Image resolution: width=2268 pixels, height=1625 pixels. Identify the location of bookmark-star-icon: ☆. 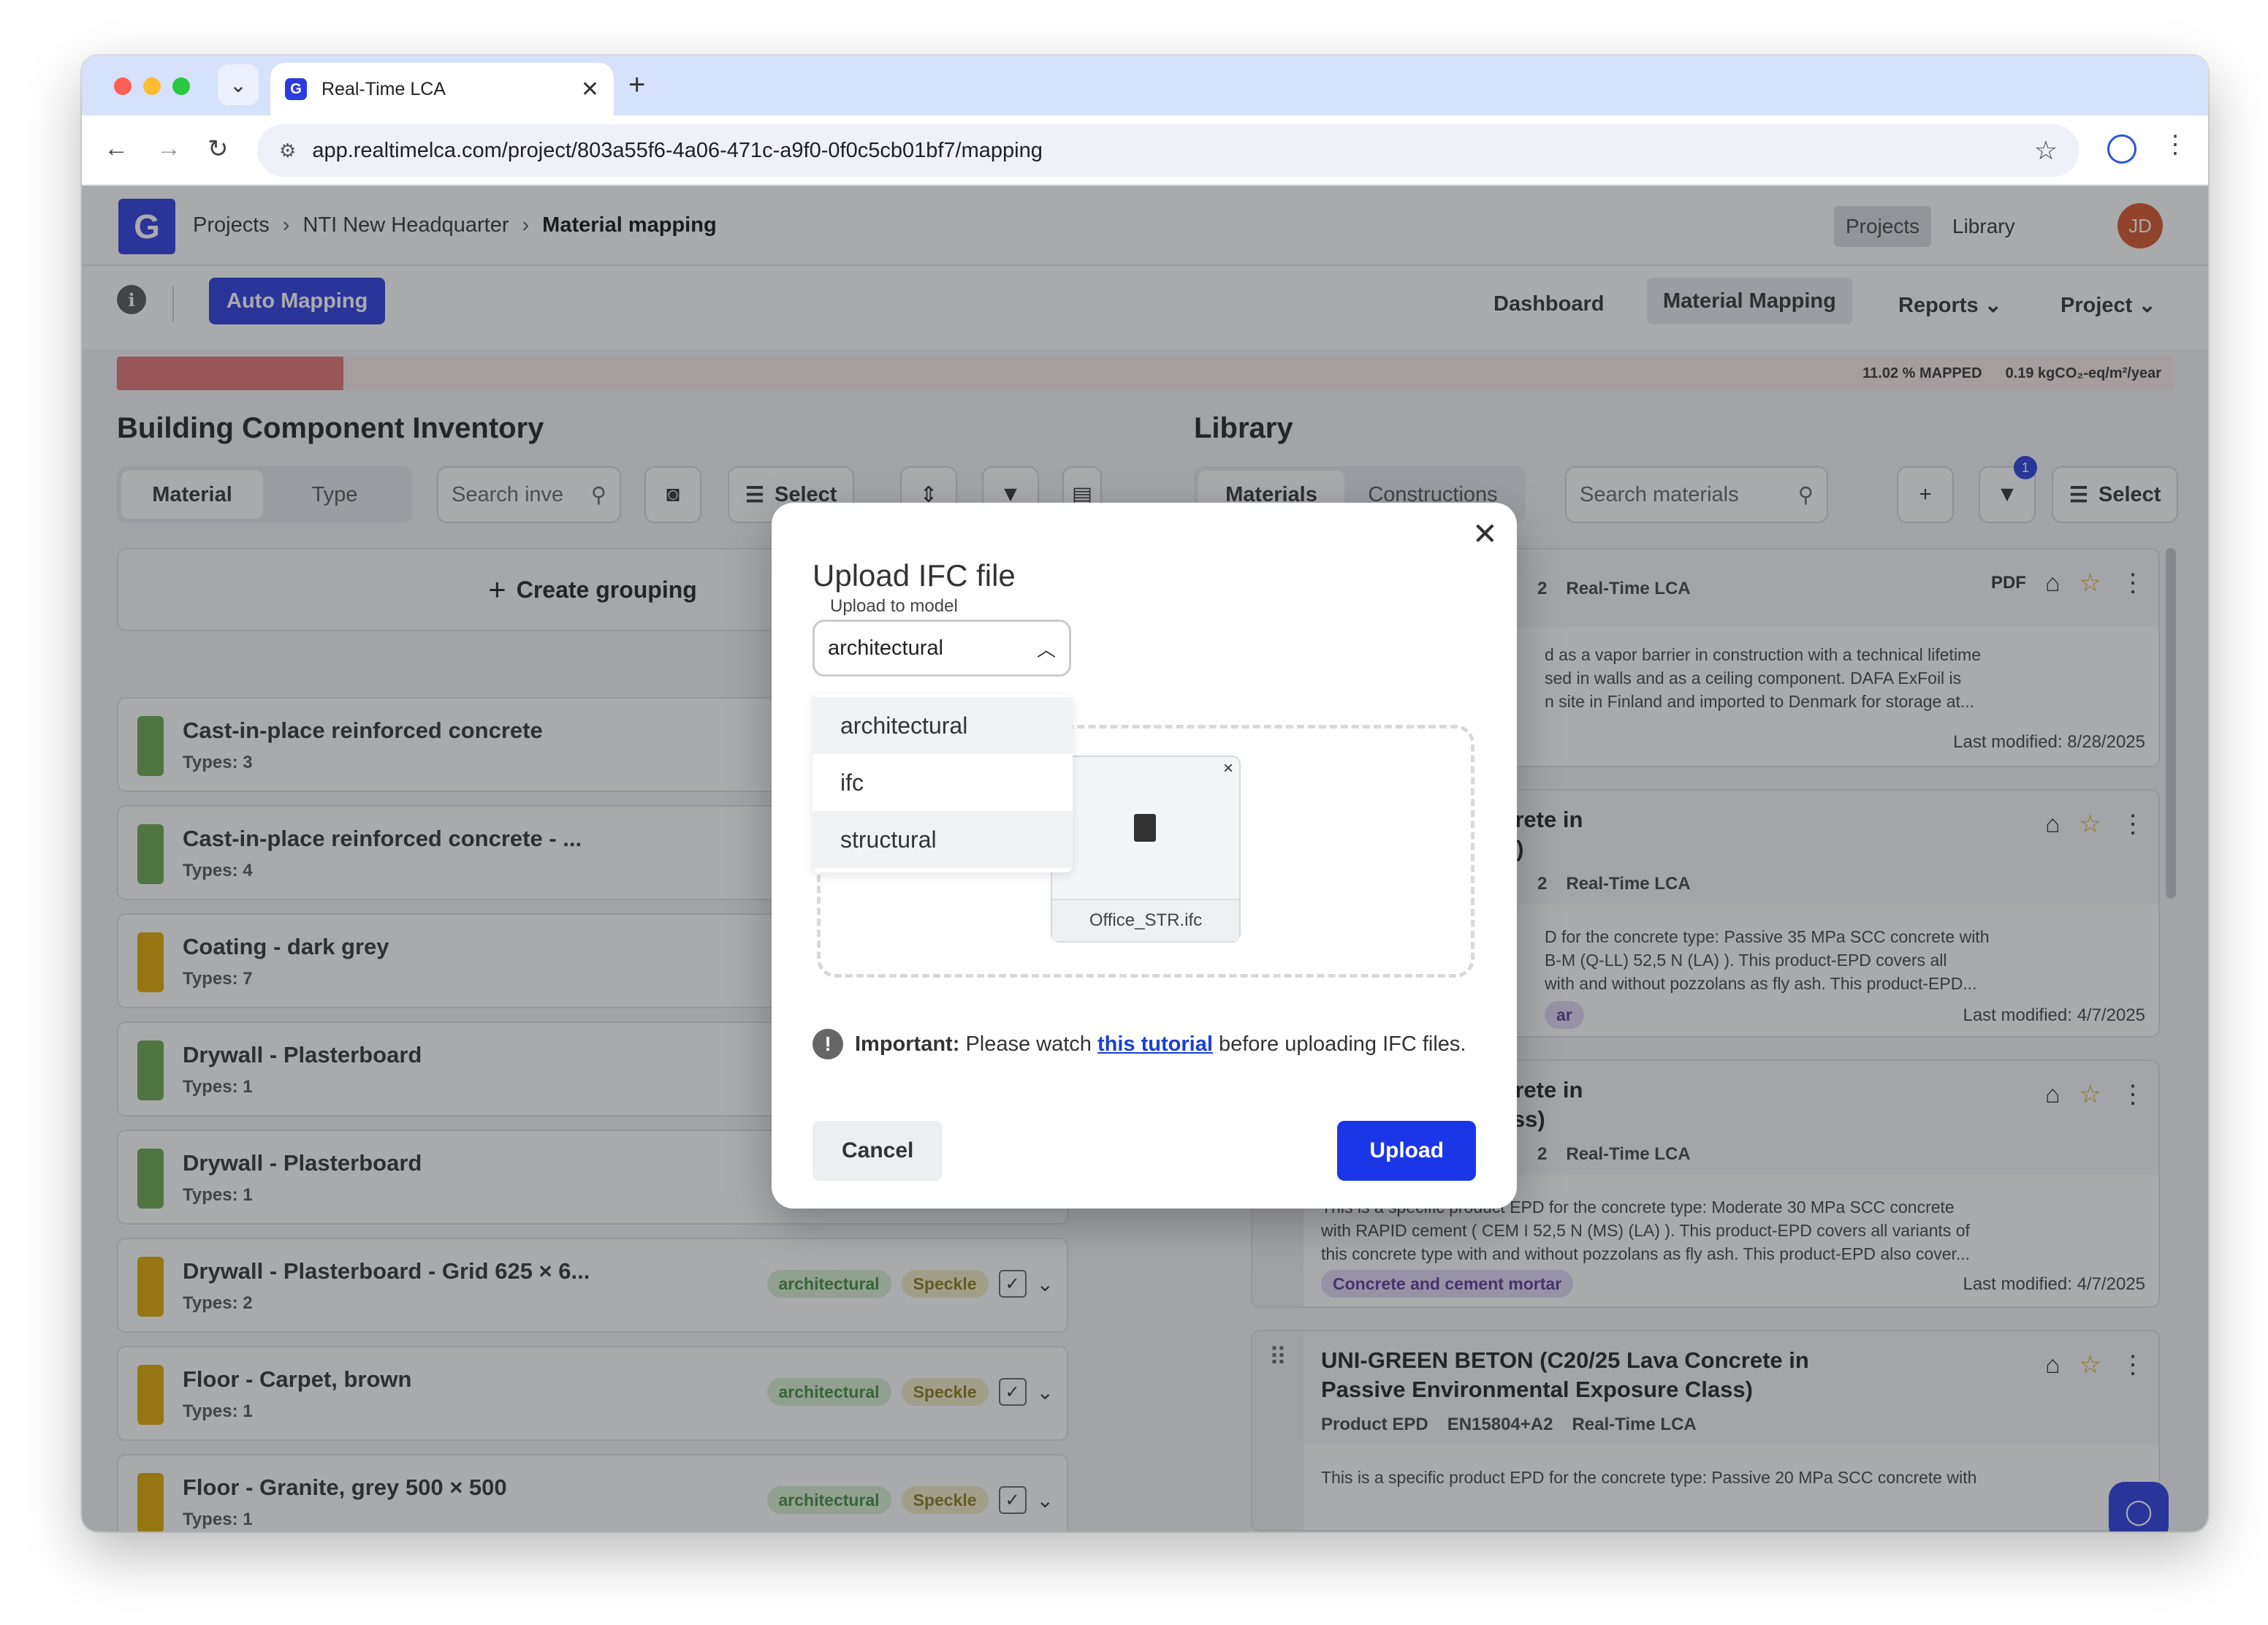
(2046, 150).